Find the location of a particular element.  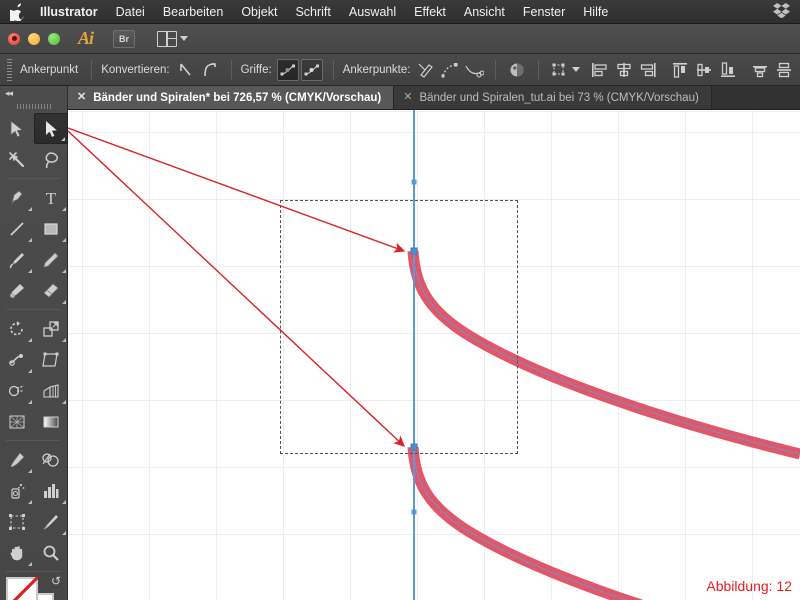

menu-item-ansicht: Ansicht is located at coordinates (484, 12).